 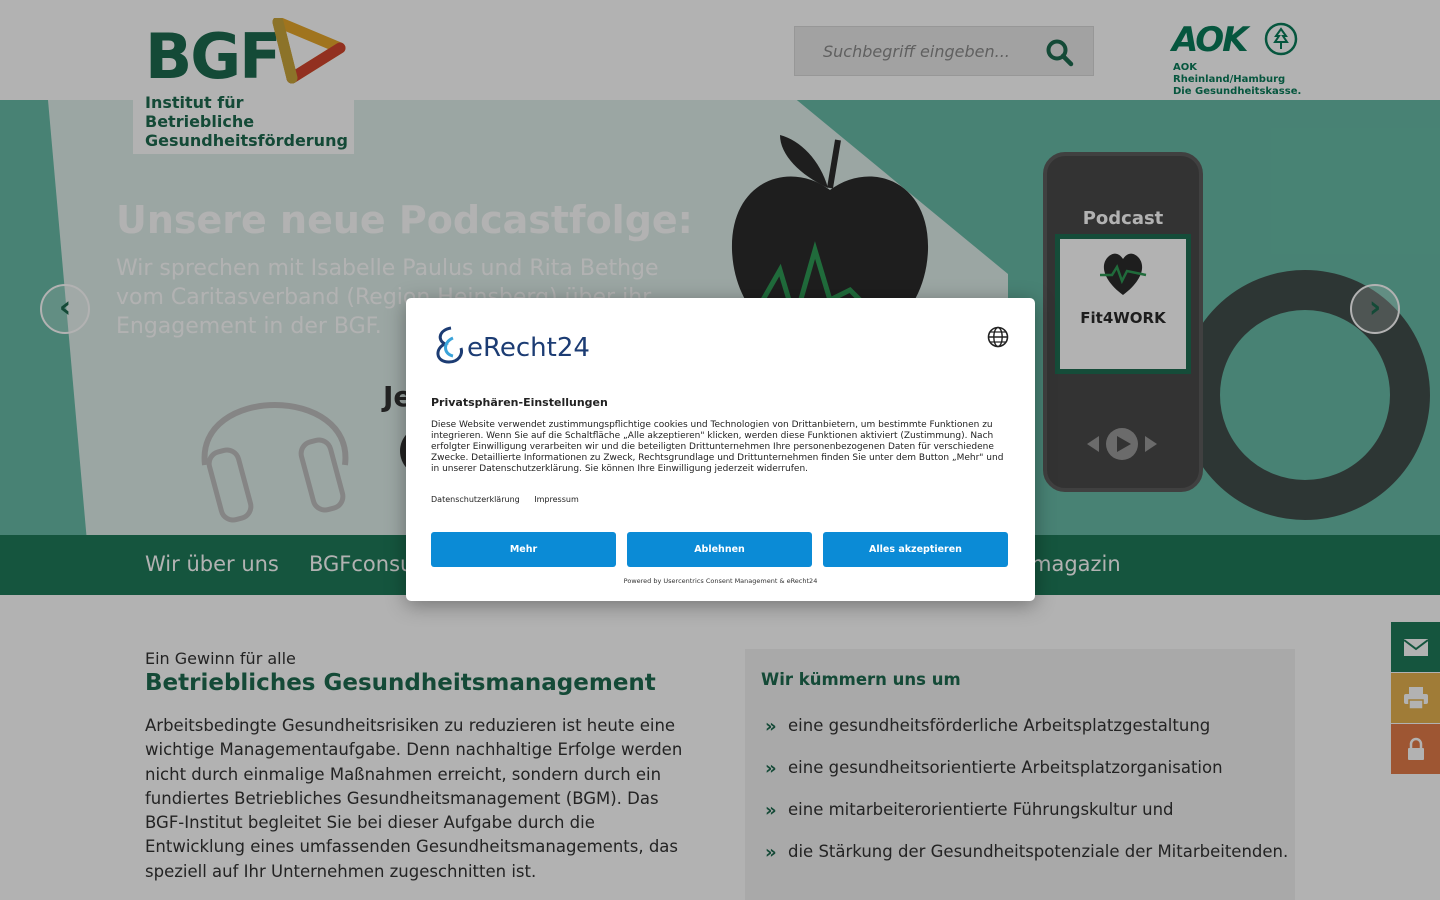 What do you see at coordinates (556, 499) in the screenshot?
I see `imprint-link: Impressum` at bounding box center [556, 499].